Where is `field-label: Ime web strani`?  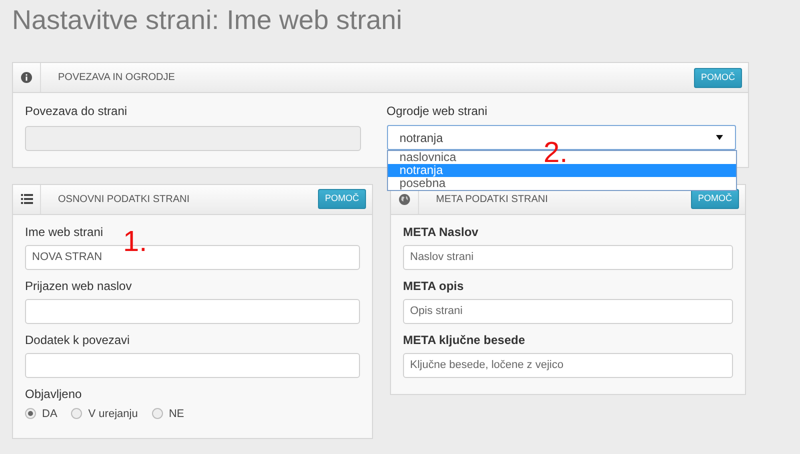 field-label: Ime web strani is located at coordinates (64, 231).